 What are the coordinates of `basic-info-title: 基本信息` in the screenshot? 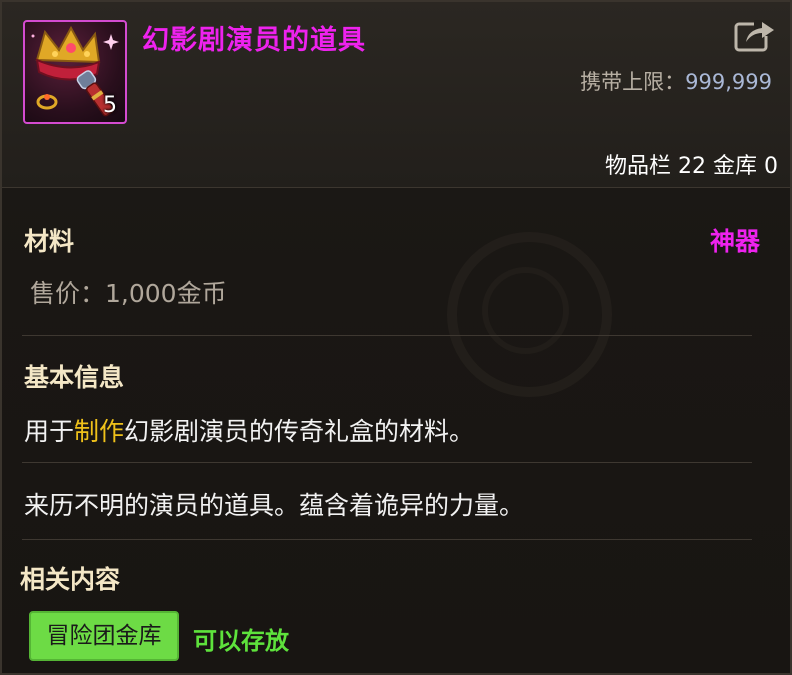 It's located at (74, 377).